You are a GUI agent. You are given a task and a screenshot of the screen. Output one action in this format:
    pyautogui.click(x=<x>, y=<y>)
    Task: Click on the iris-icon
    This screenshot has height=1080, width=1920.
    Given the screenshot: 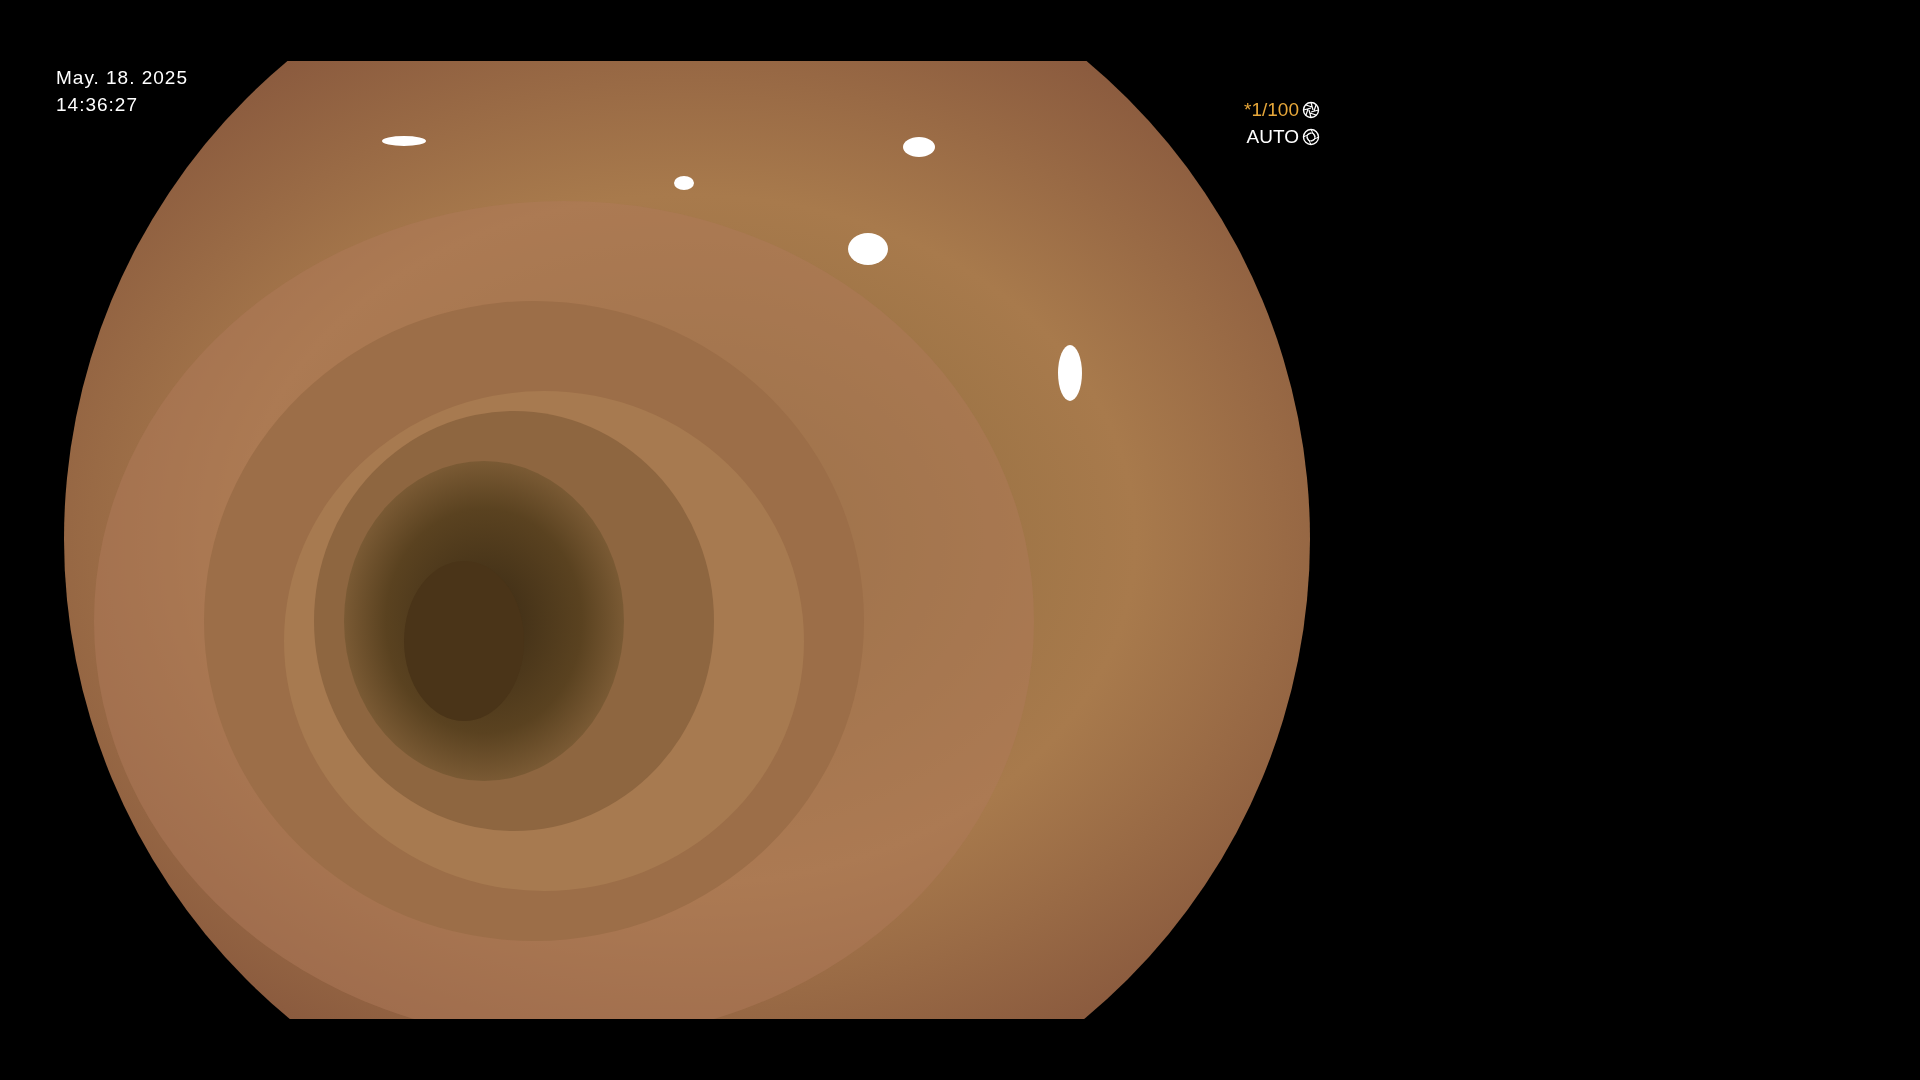 What is the action you would take?
    pyautogui.click(x=1311, y=137)
    